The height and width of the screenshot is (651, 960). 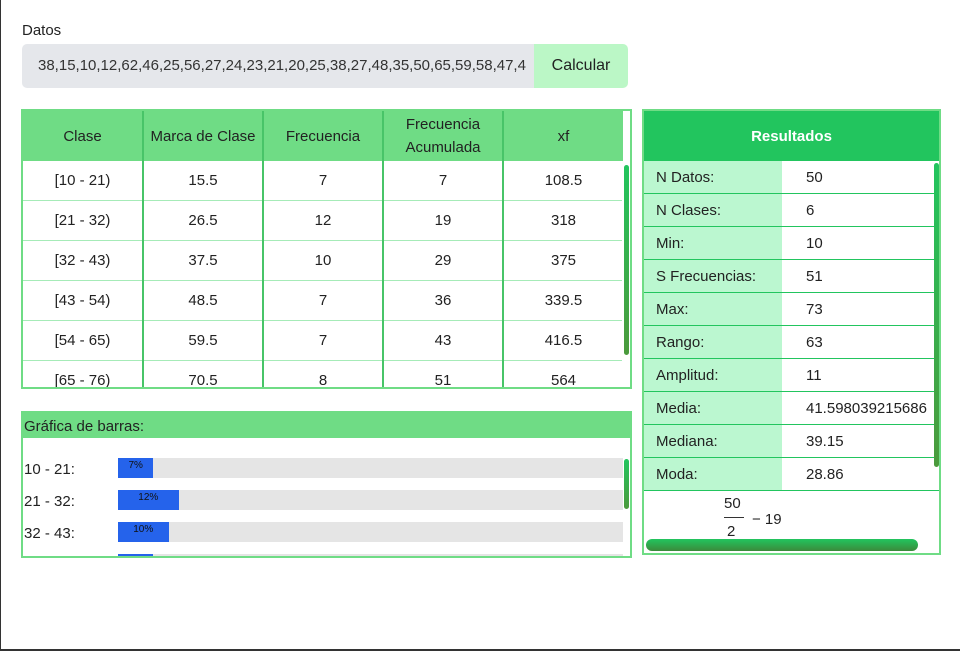 I want to click on table-row: [43 - 54) 48.5 7 36 339.5, so click(x=323, y=300).